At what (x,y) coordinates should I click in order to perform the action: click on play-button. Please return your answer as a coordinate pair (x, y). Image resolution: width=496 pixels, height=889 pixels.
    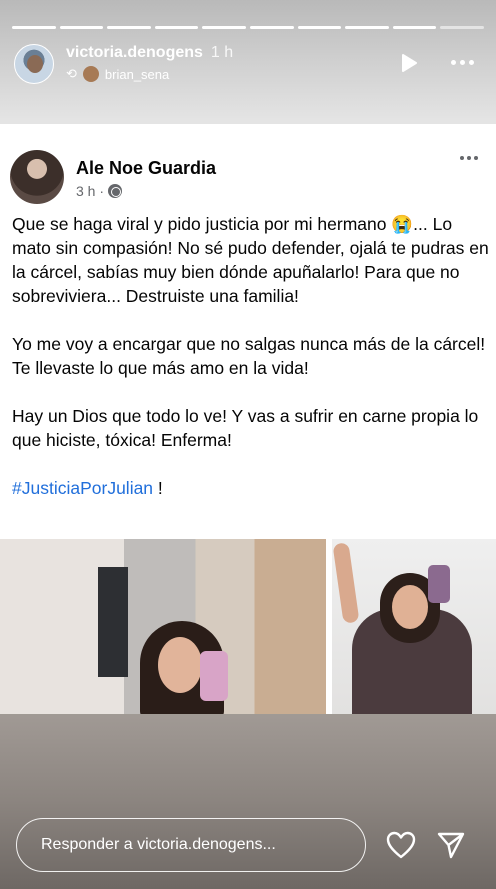
    Looking at the image, I should click on (409, 63).